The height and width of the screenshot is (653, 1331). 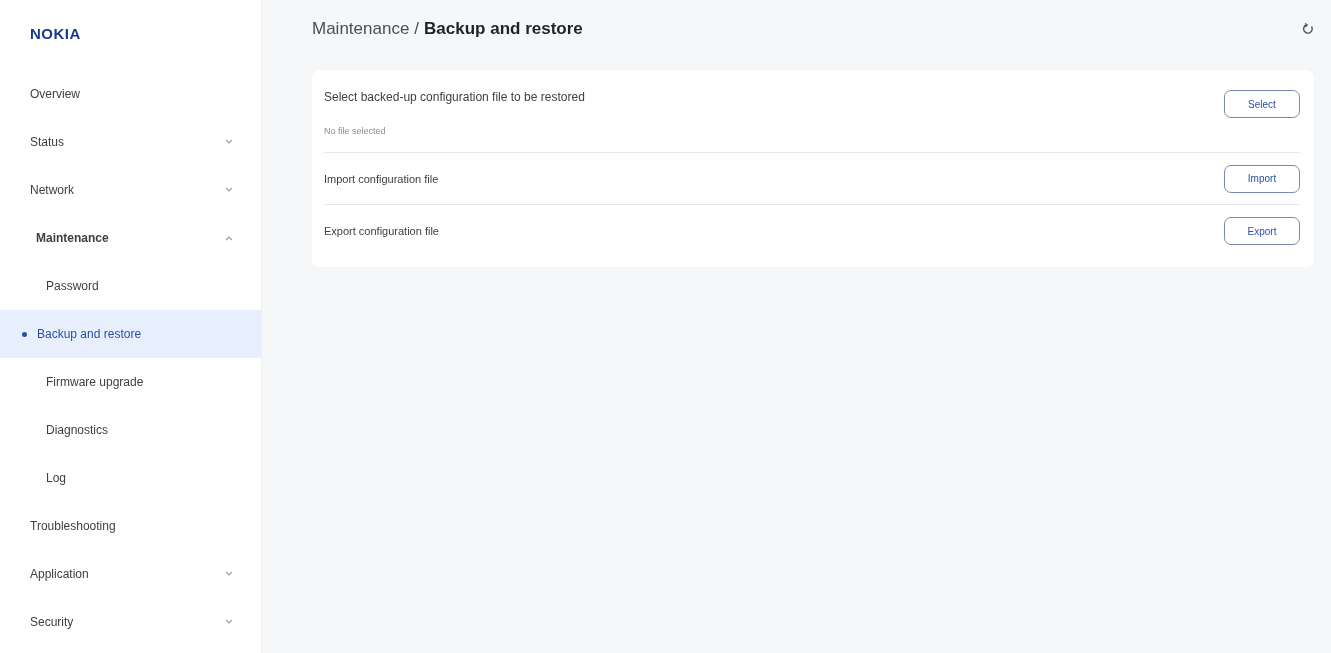 I want to click on sidebar-item: Firmware upgrade, so click(x=130, y=382).